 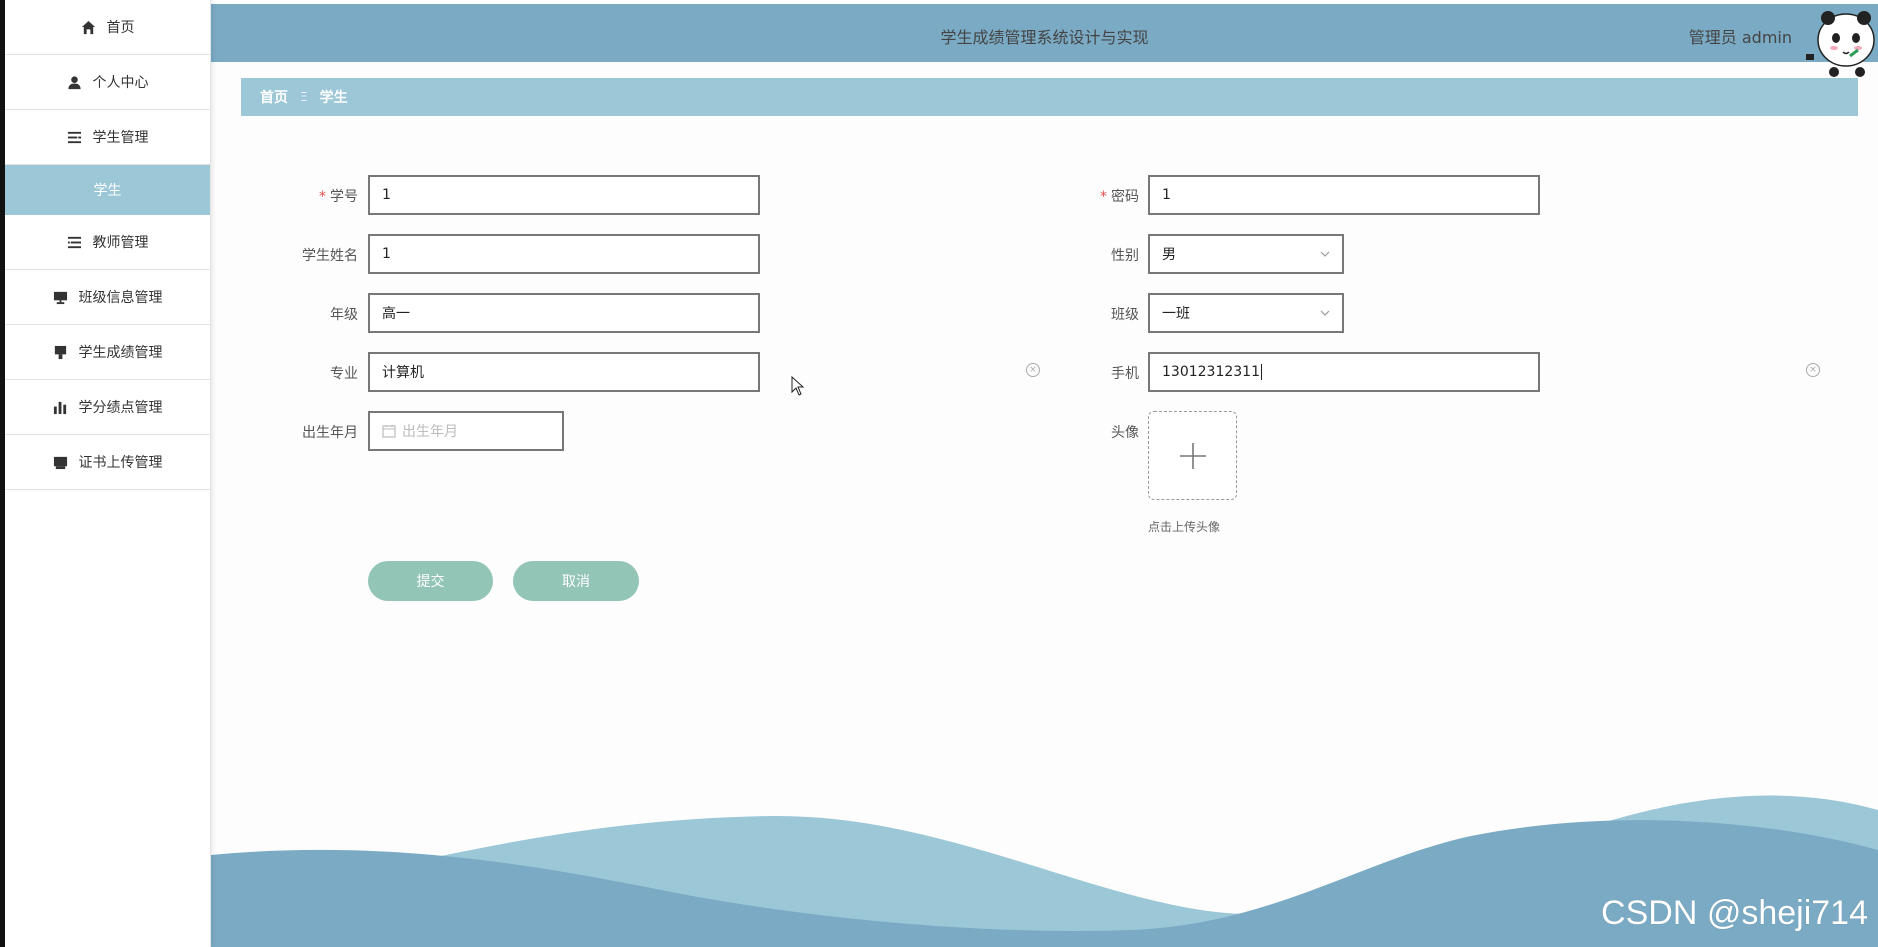 What do you see at coordinates (1049, 97) in the screenshot?
I see `breadcrumb: 首页 Ξ 学生` at bounding box center [1049, 97].